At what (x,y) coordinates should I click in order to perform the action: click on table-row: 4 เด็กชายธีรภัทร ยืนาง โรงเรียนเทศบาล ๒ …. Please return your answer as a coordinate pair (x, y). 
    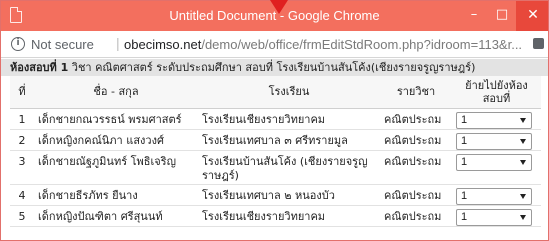
    Looking at the image, I should click on (275, 195).